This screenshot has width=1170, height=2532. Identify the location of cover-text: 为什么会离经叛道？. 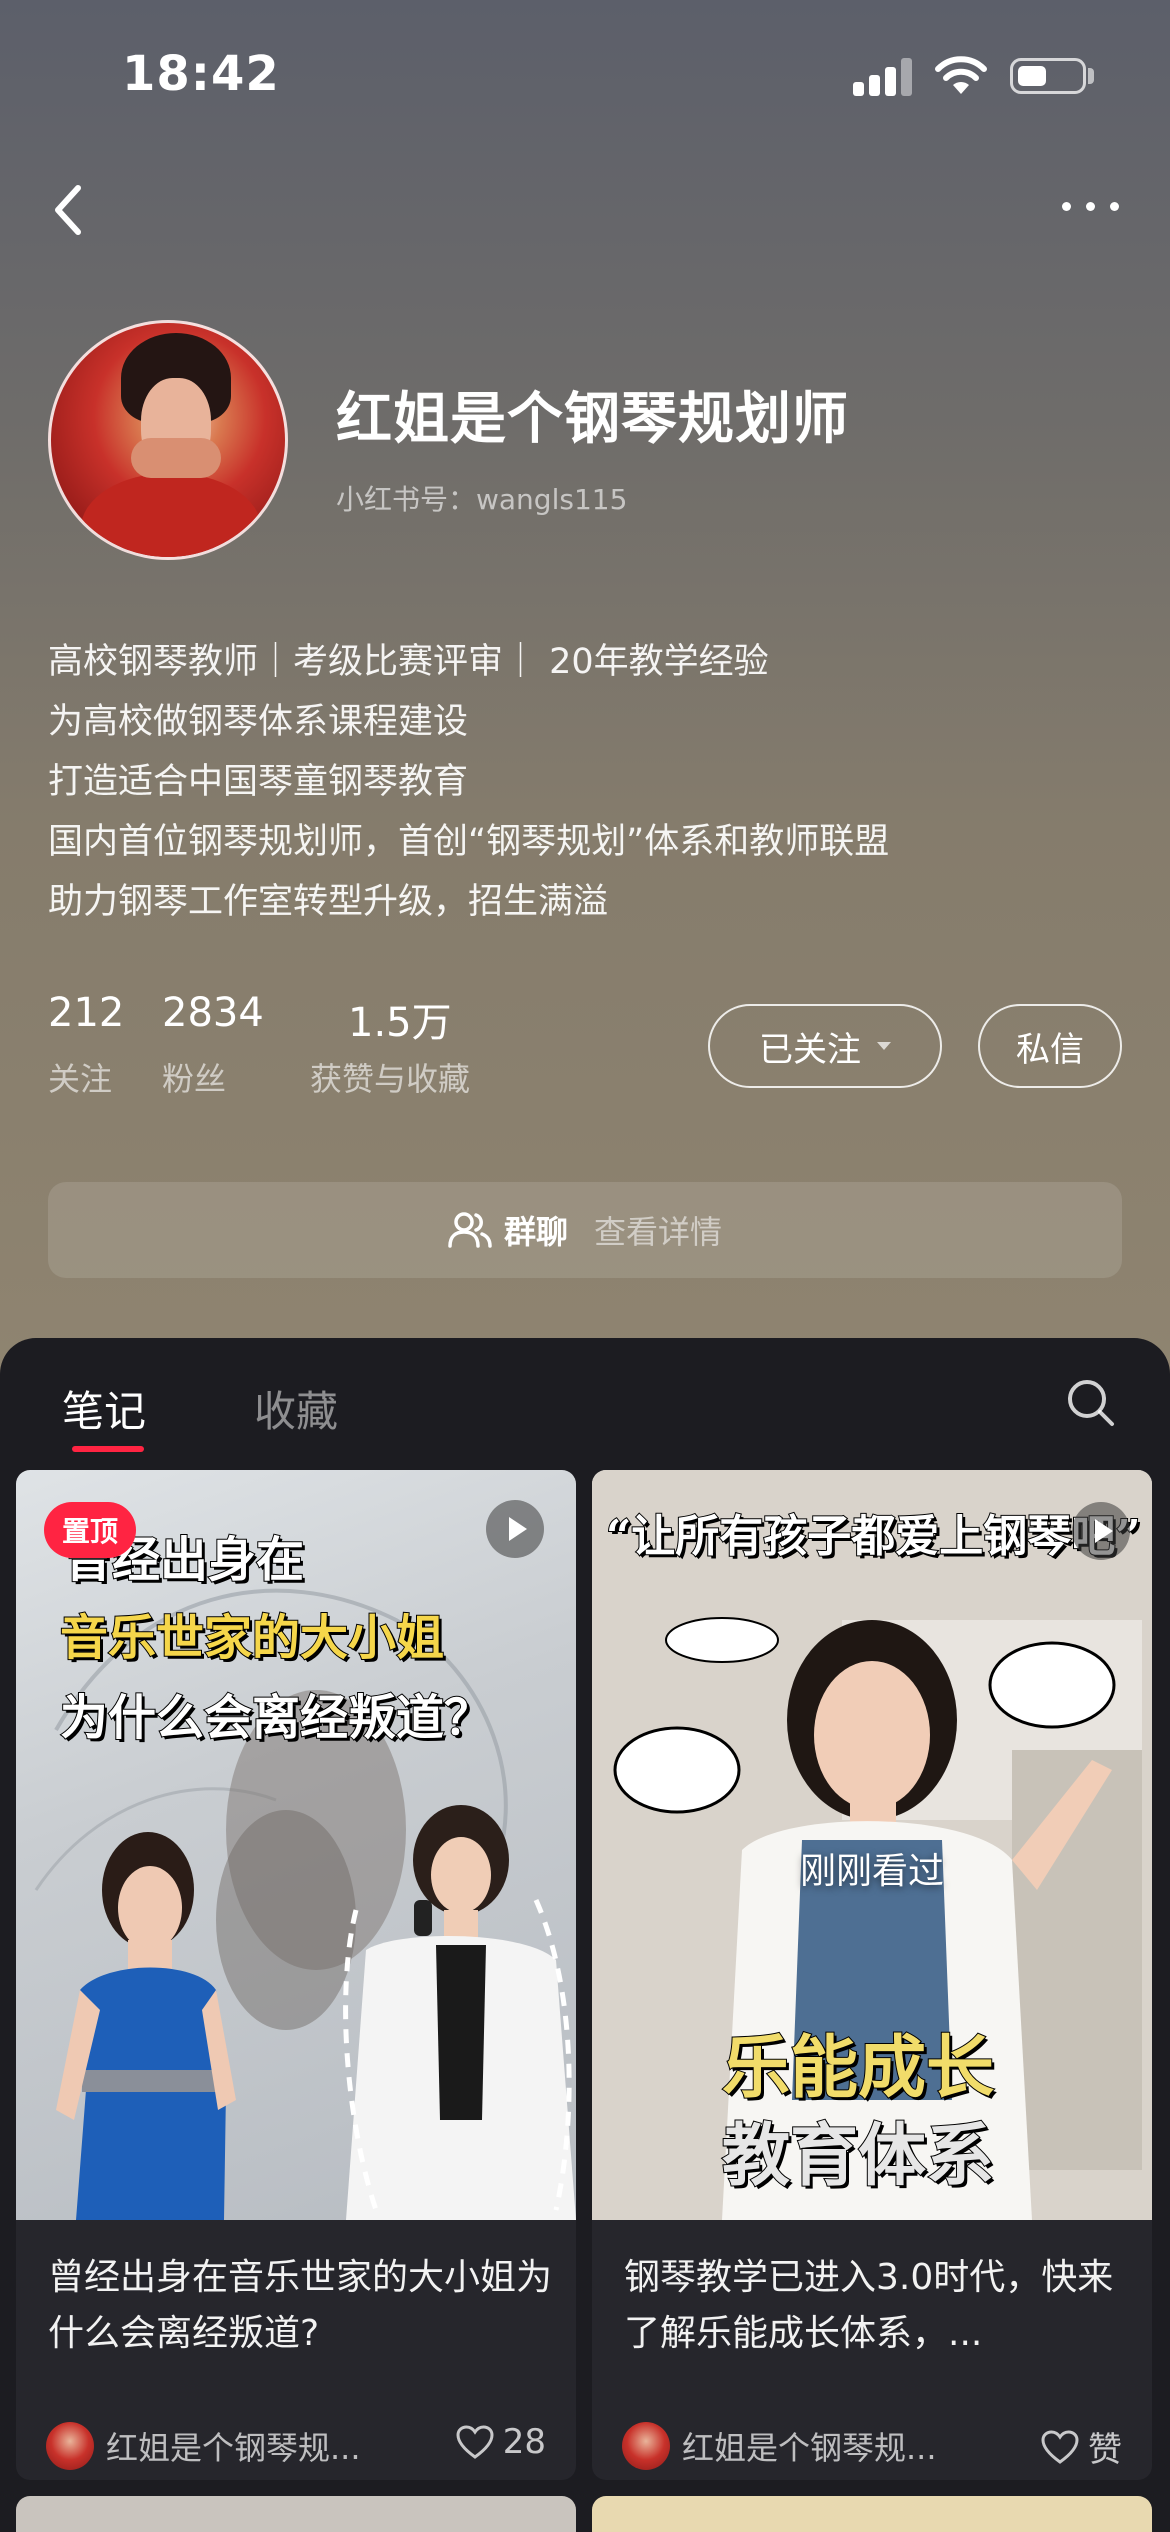
(276, 1718).